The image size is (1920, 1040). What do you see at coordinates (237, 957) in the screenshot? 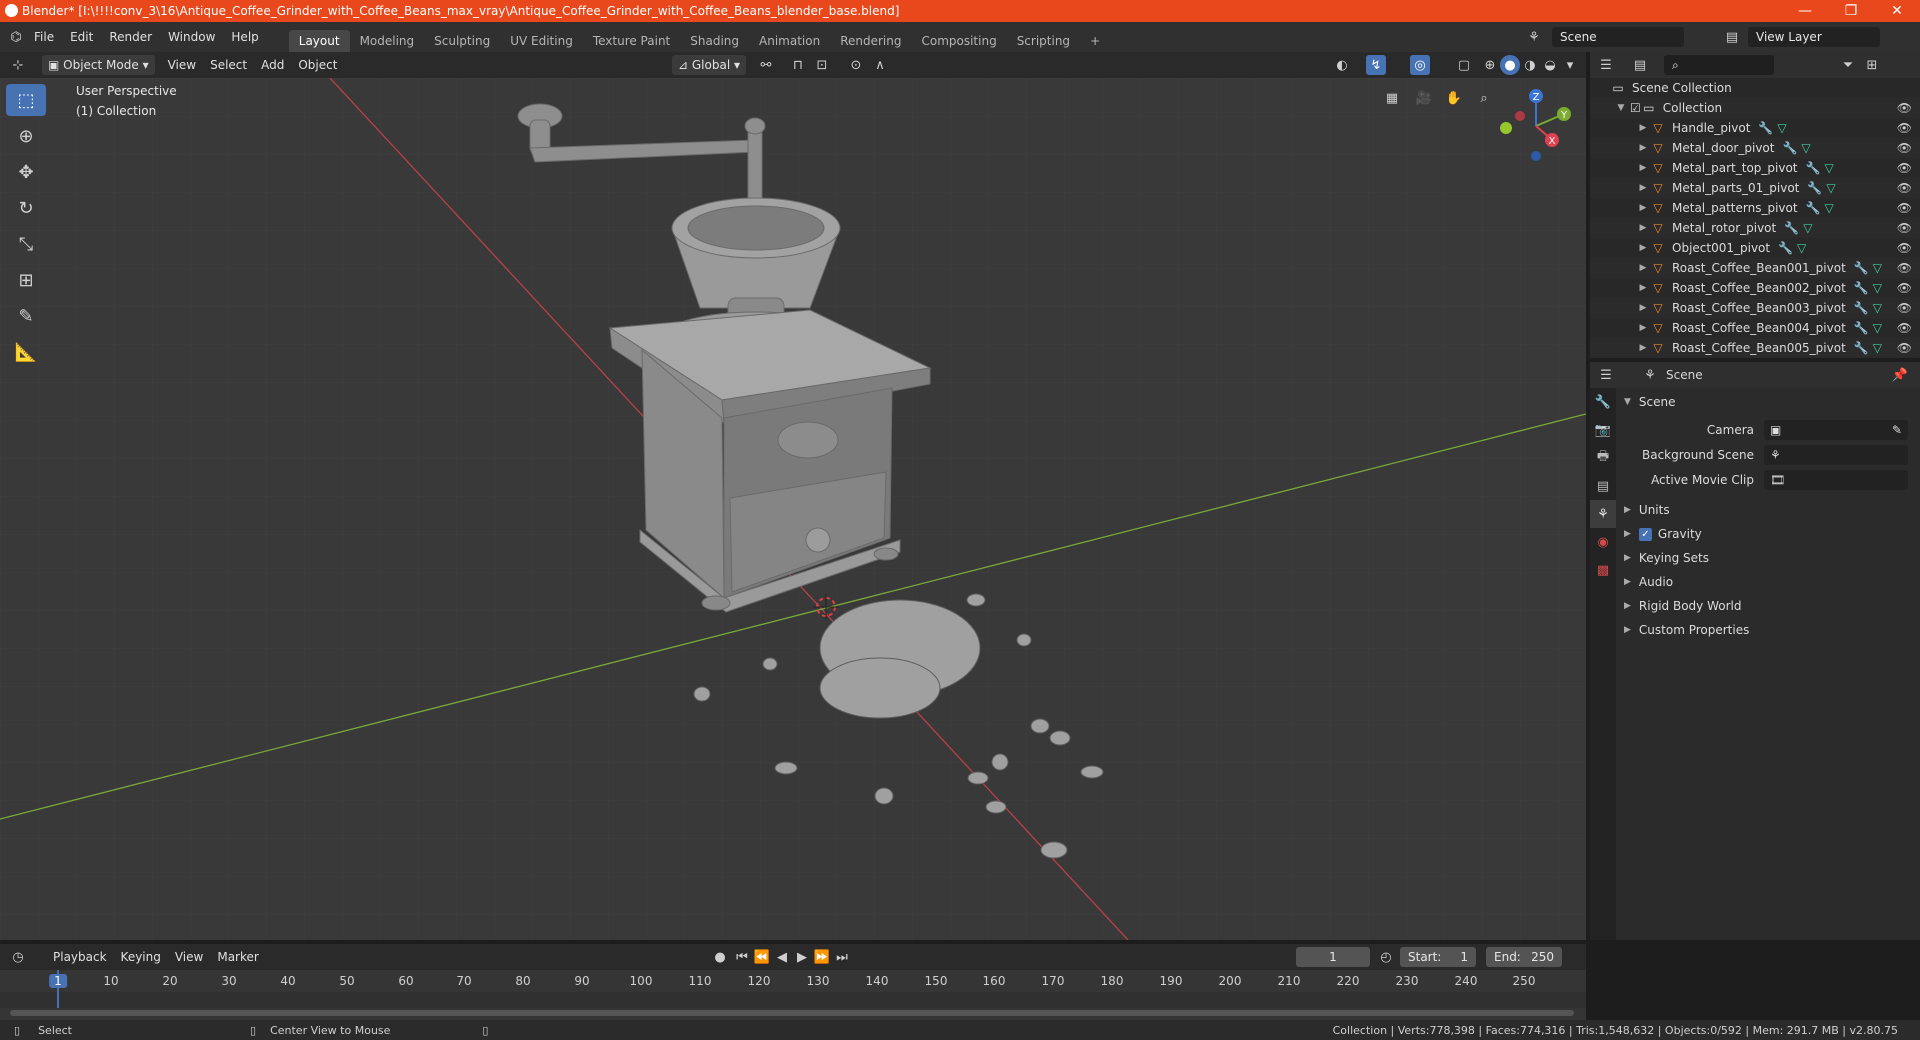
I see `menu-marker: Marker` at bounding box center [237, 957].